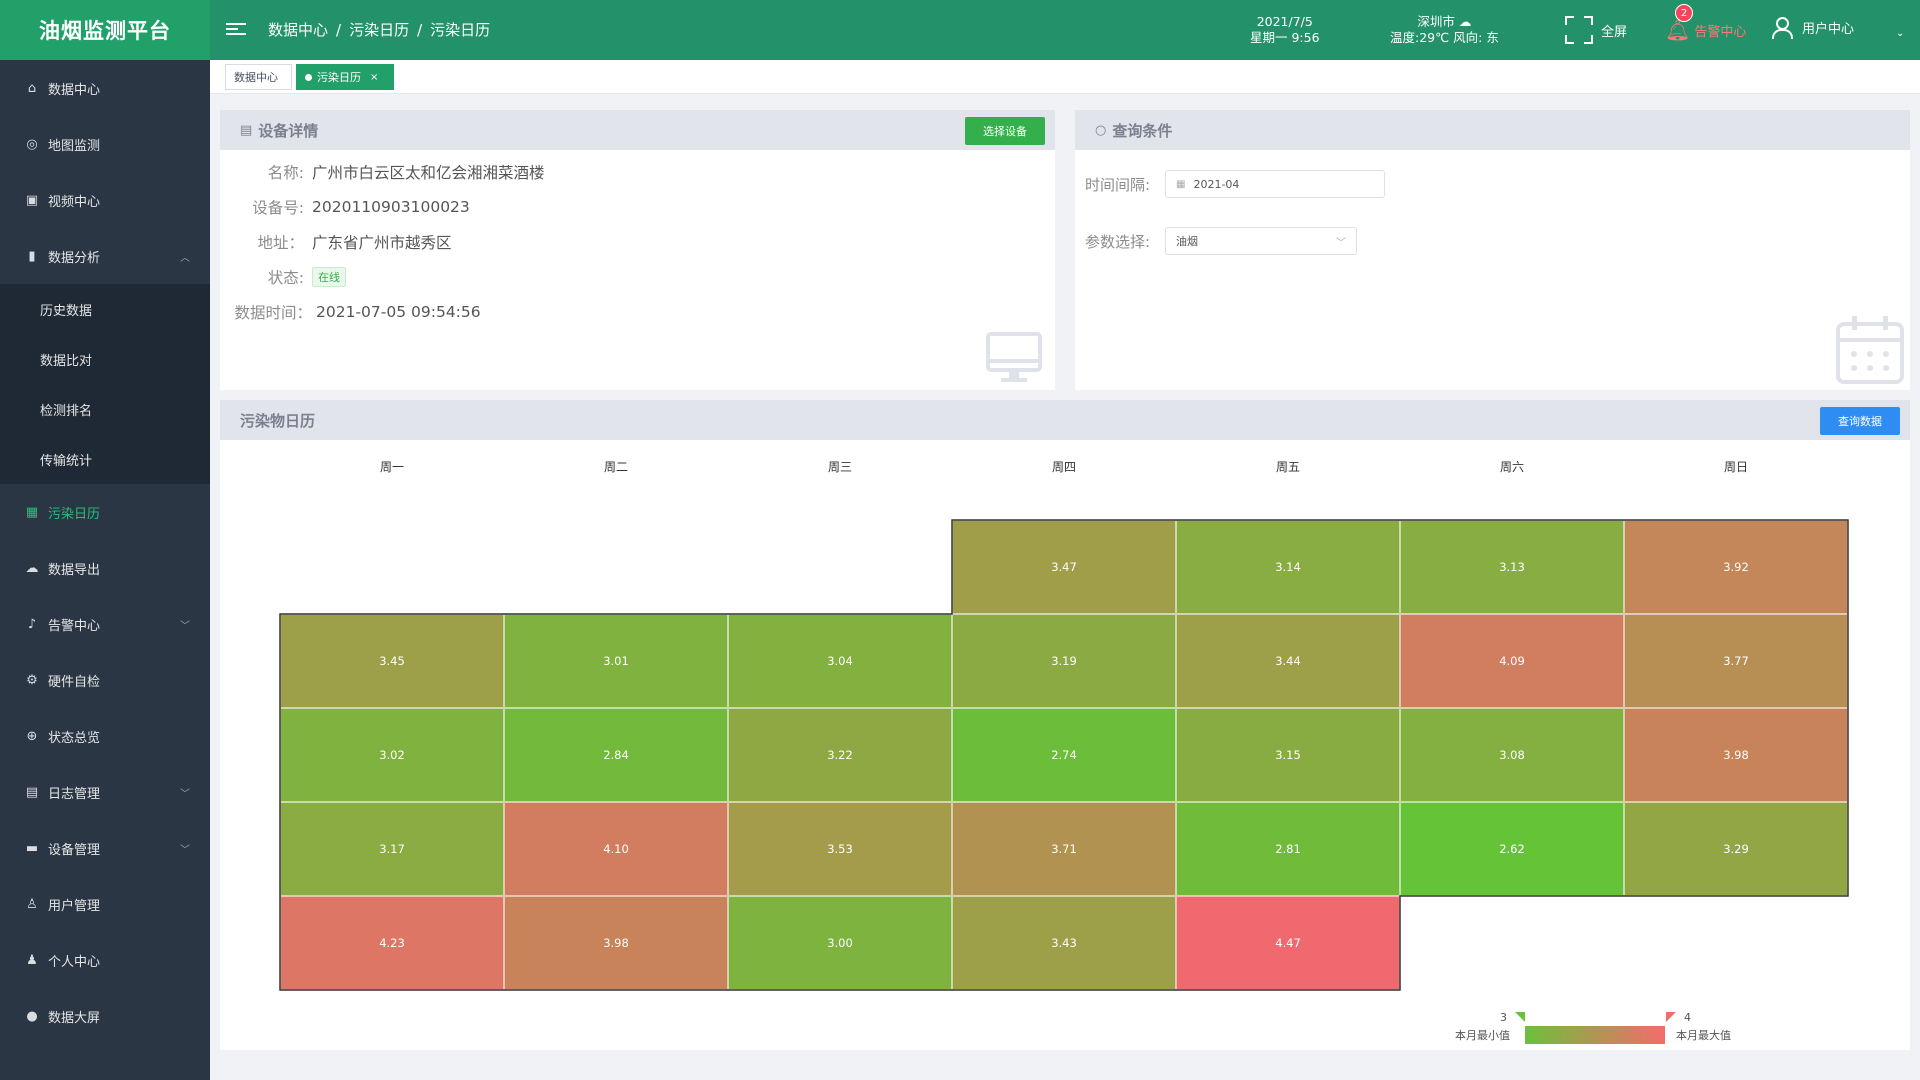 The image size is (1920, 1080). Describe the element at coordinates (1512, 567) in the screenshot. I see `calendar-day-cell: 3.13` at that location.